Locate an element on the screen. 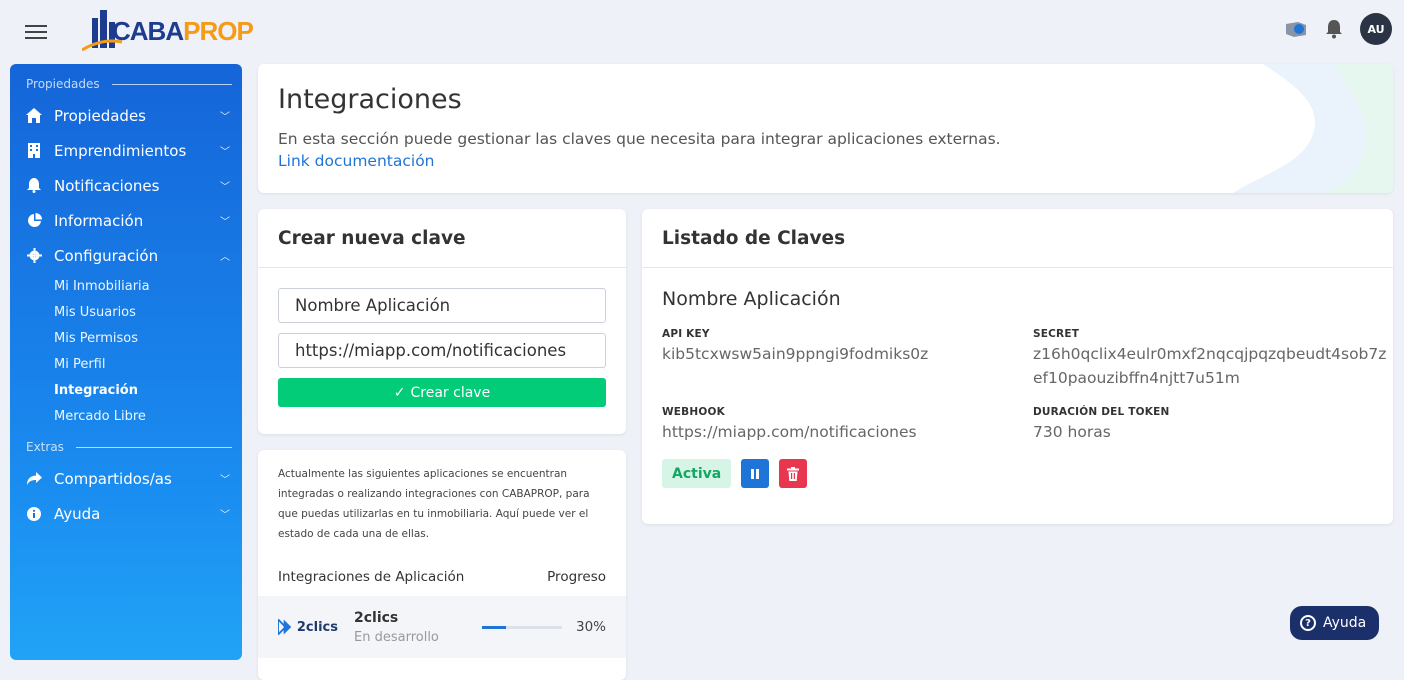 The height and width of the screenshot is (680, 1404). logo-text: CABAPROP is located at coordinates (183, 31).